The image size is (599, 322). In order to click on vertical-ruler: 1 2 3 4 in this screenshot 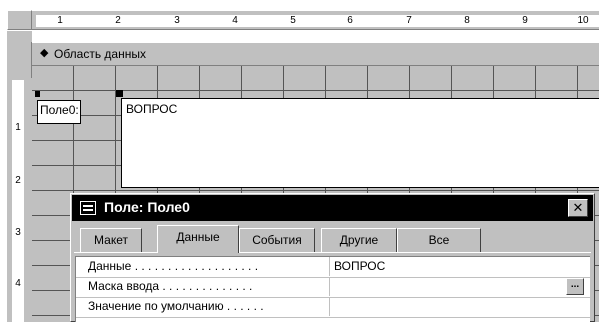, I will do `click(19, 200)`.